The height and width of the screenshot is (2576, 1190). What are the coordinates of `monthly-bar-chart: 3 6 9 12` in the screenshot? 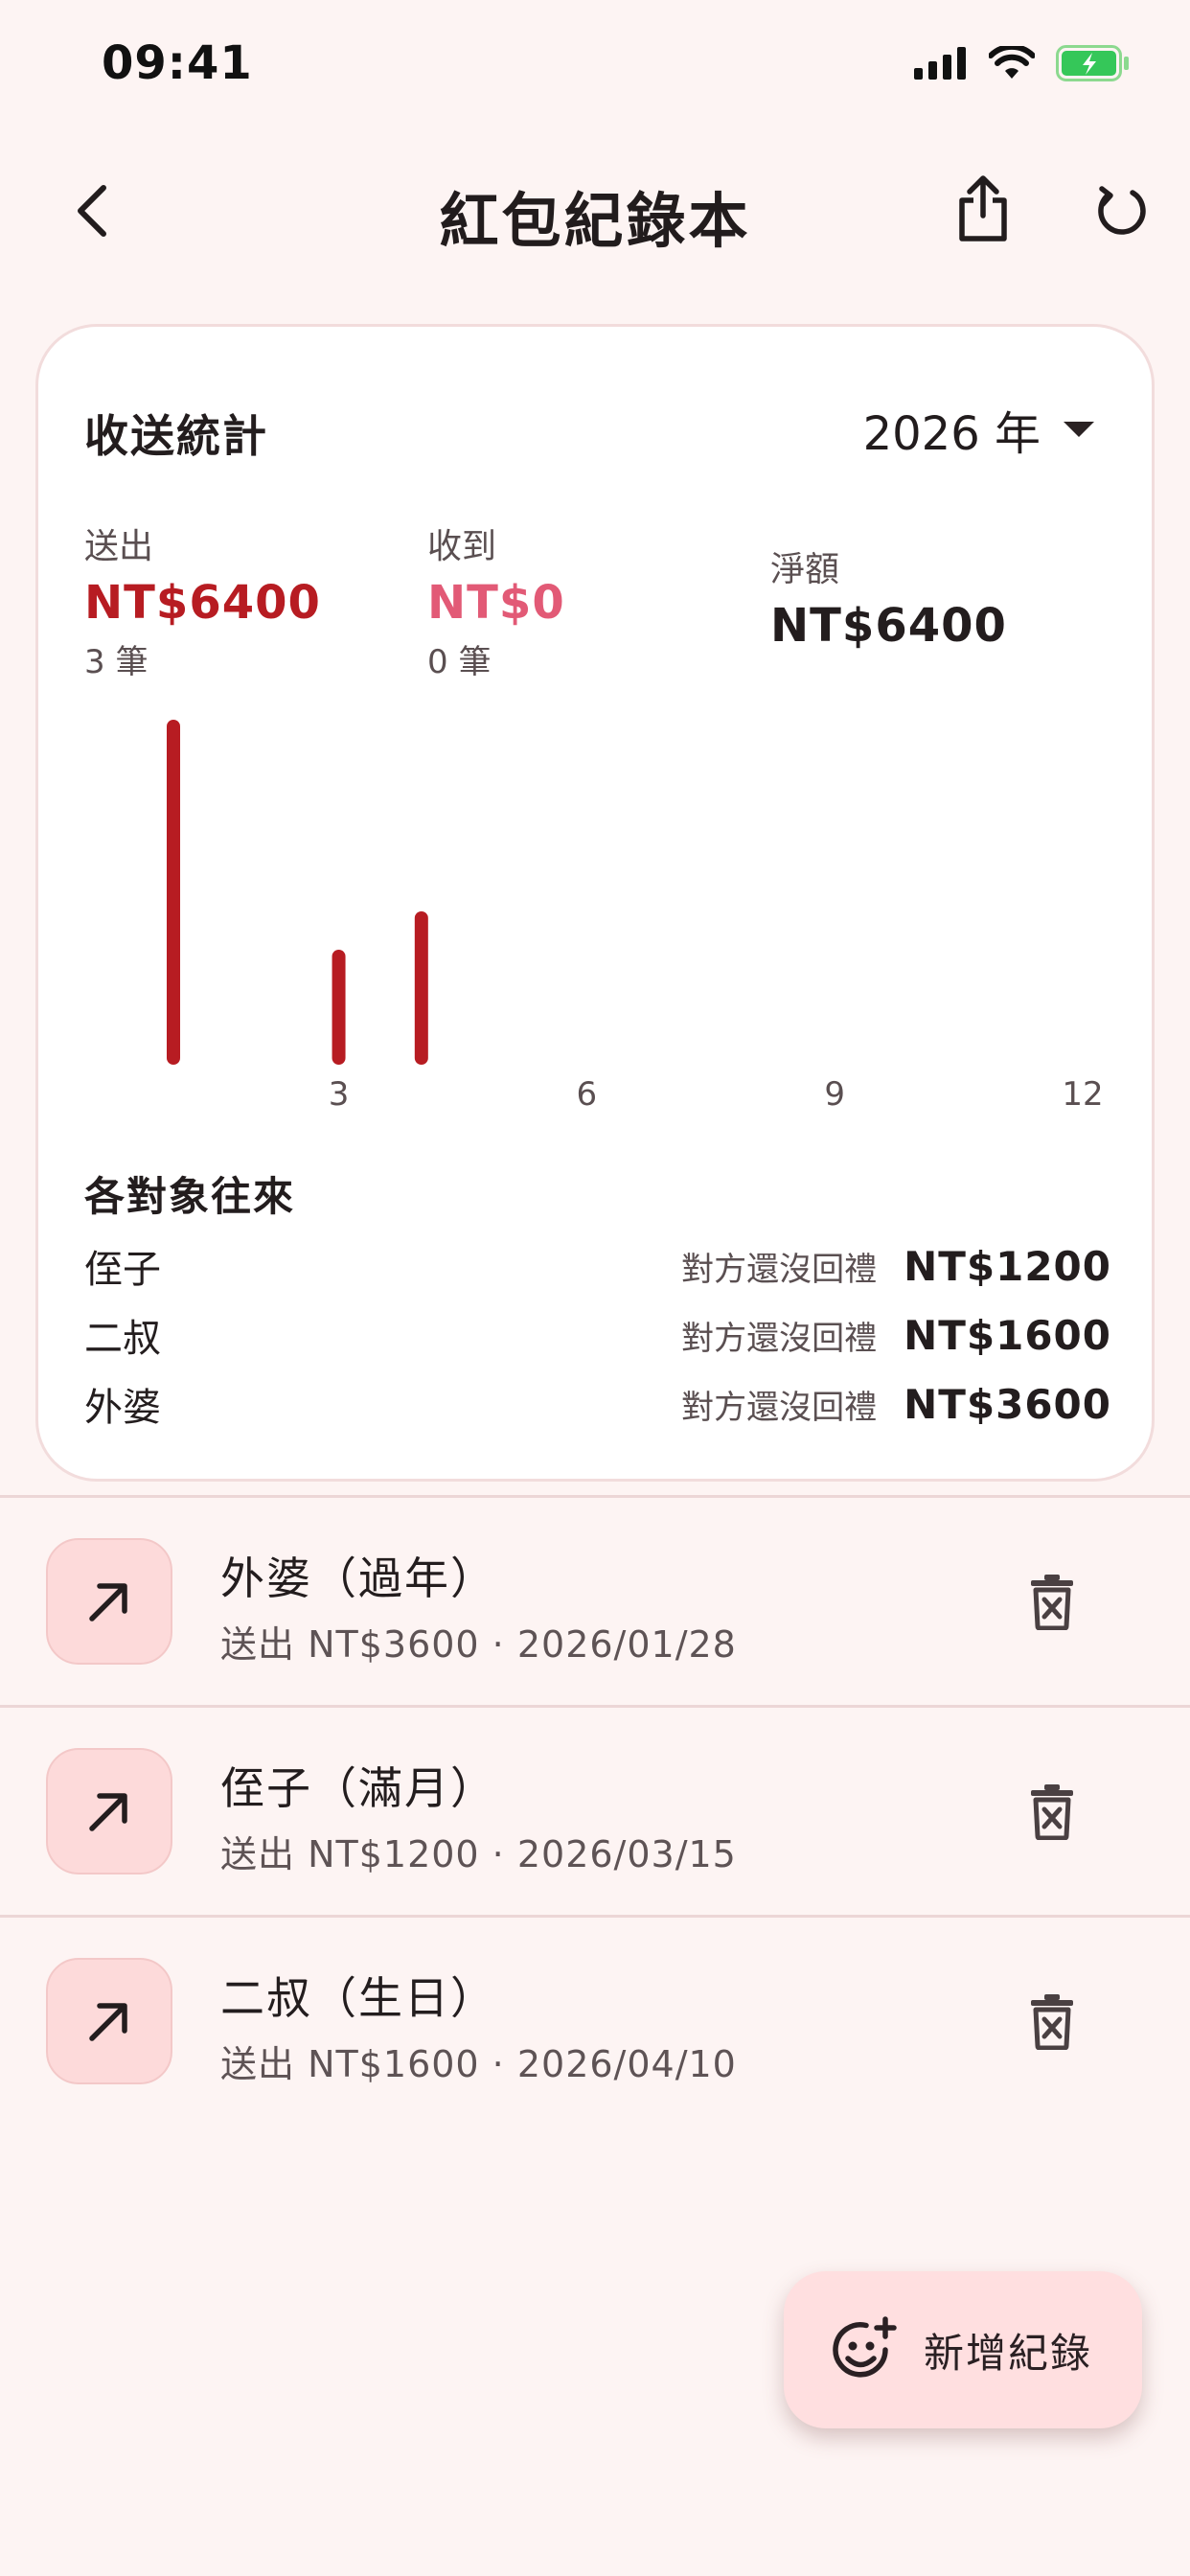 It's located at (636, 917).